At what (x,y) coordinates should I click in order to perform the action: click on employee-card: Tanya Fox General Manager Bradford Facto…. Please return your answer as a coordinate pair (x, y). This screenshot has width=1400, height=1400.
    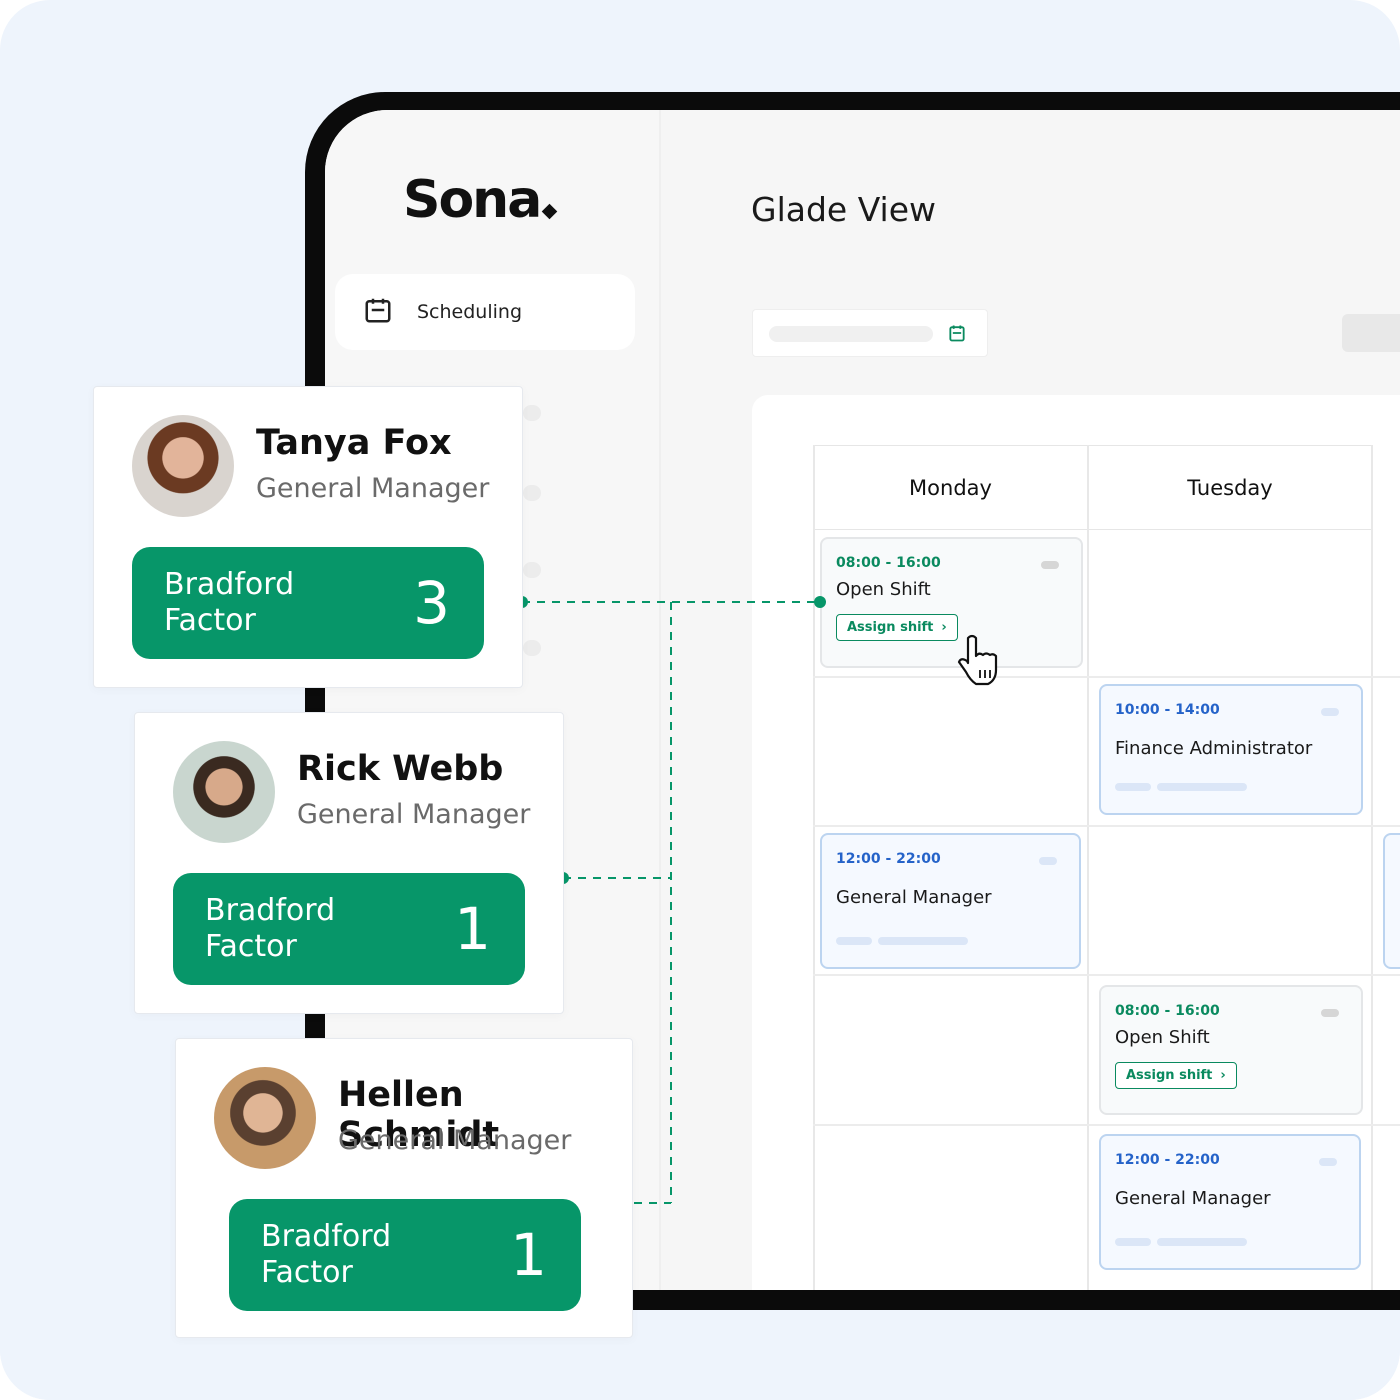
    Looking at the image, I should click on (308, 537).